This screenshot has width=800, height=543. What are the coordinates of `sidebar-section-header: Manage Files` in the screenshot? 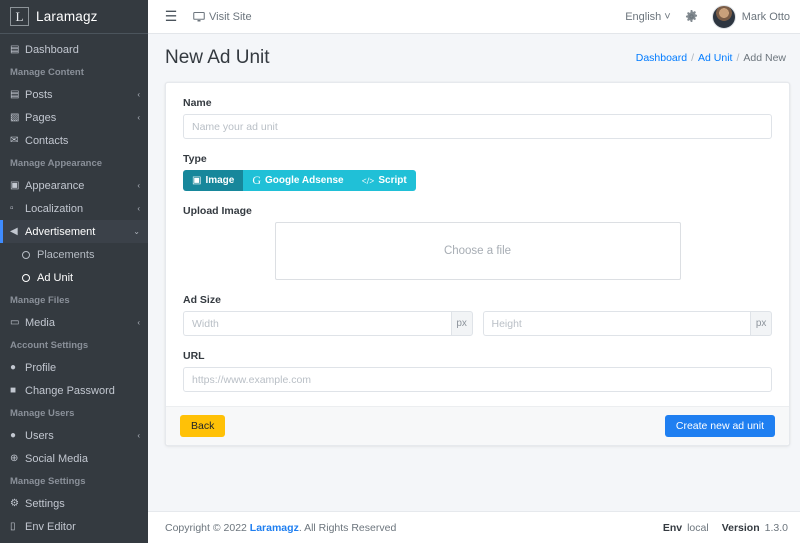 It's located at (40, 300).